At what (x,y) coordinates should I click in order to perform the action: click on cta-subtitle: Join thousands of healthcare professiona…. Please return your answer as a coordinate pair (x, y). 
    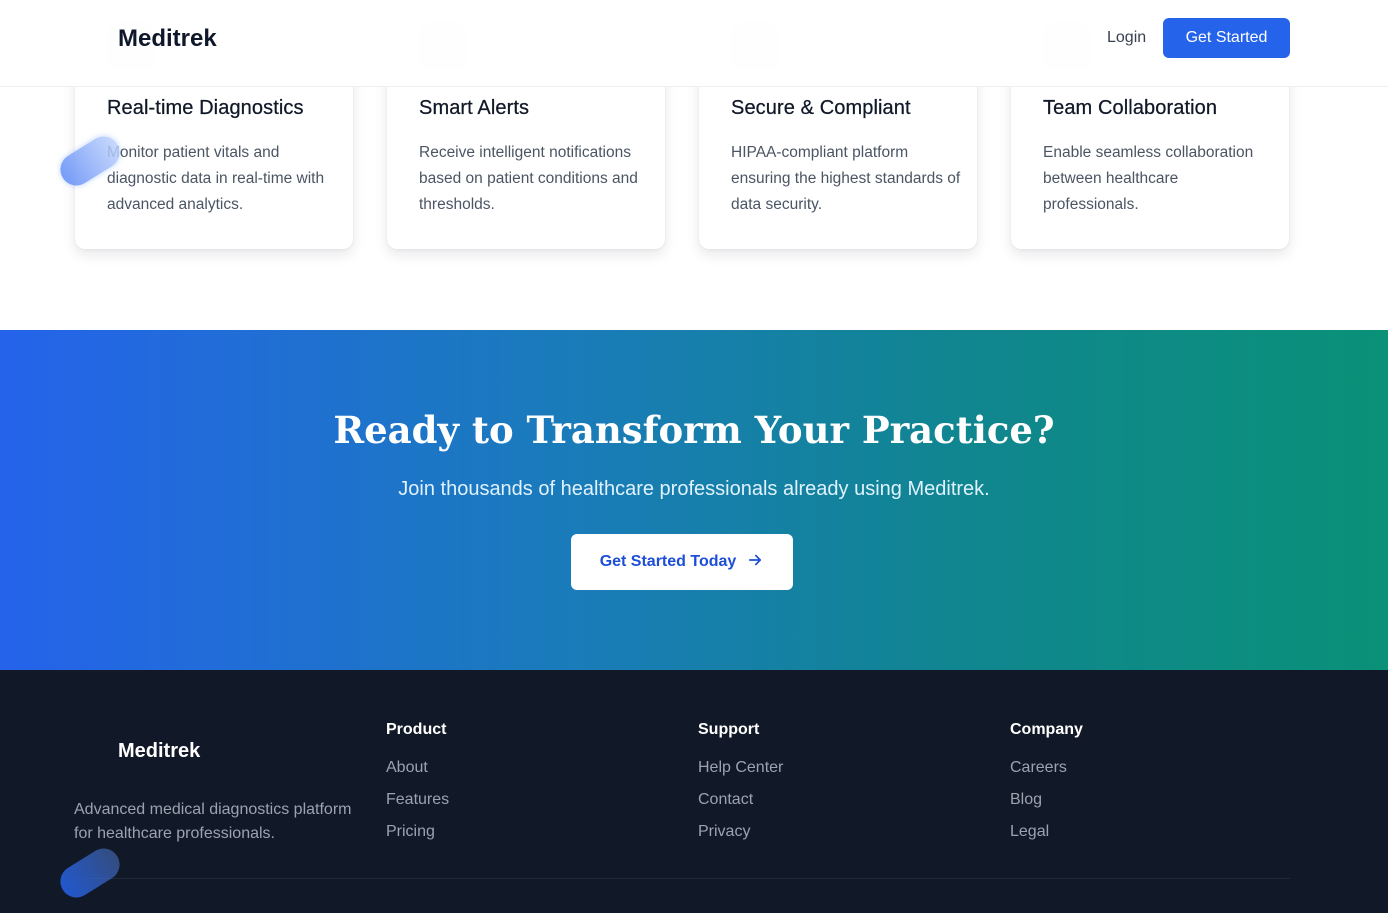
    Looking at the image, I should click on (694, 489).